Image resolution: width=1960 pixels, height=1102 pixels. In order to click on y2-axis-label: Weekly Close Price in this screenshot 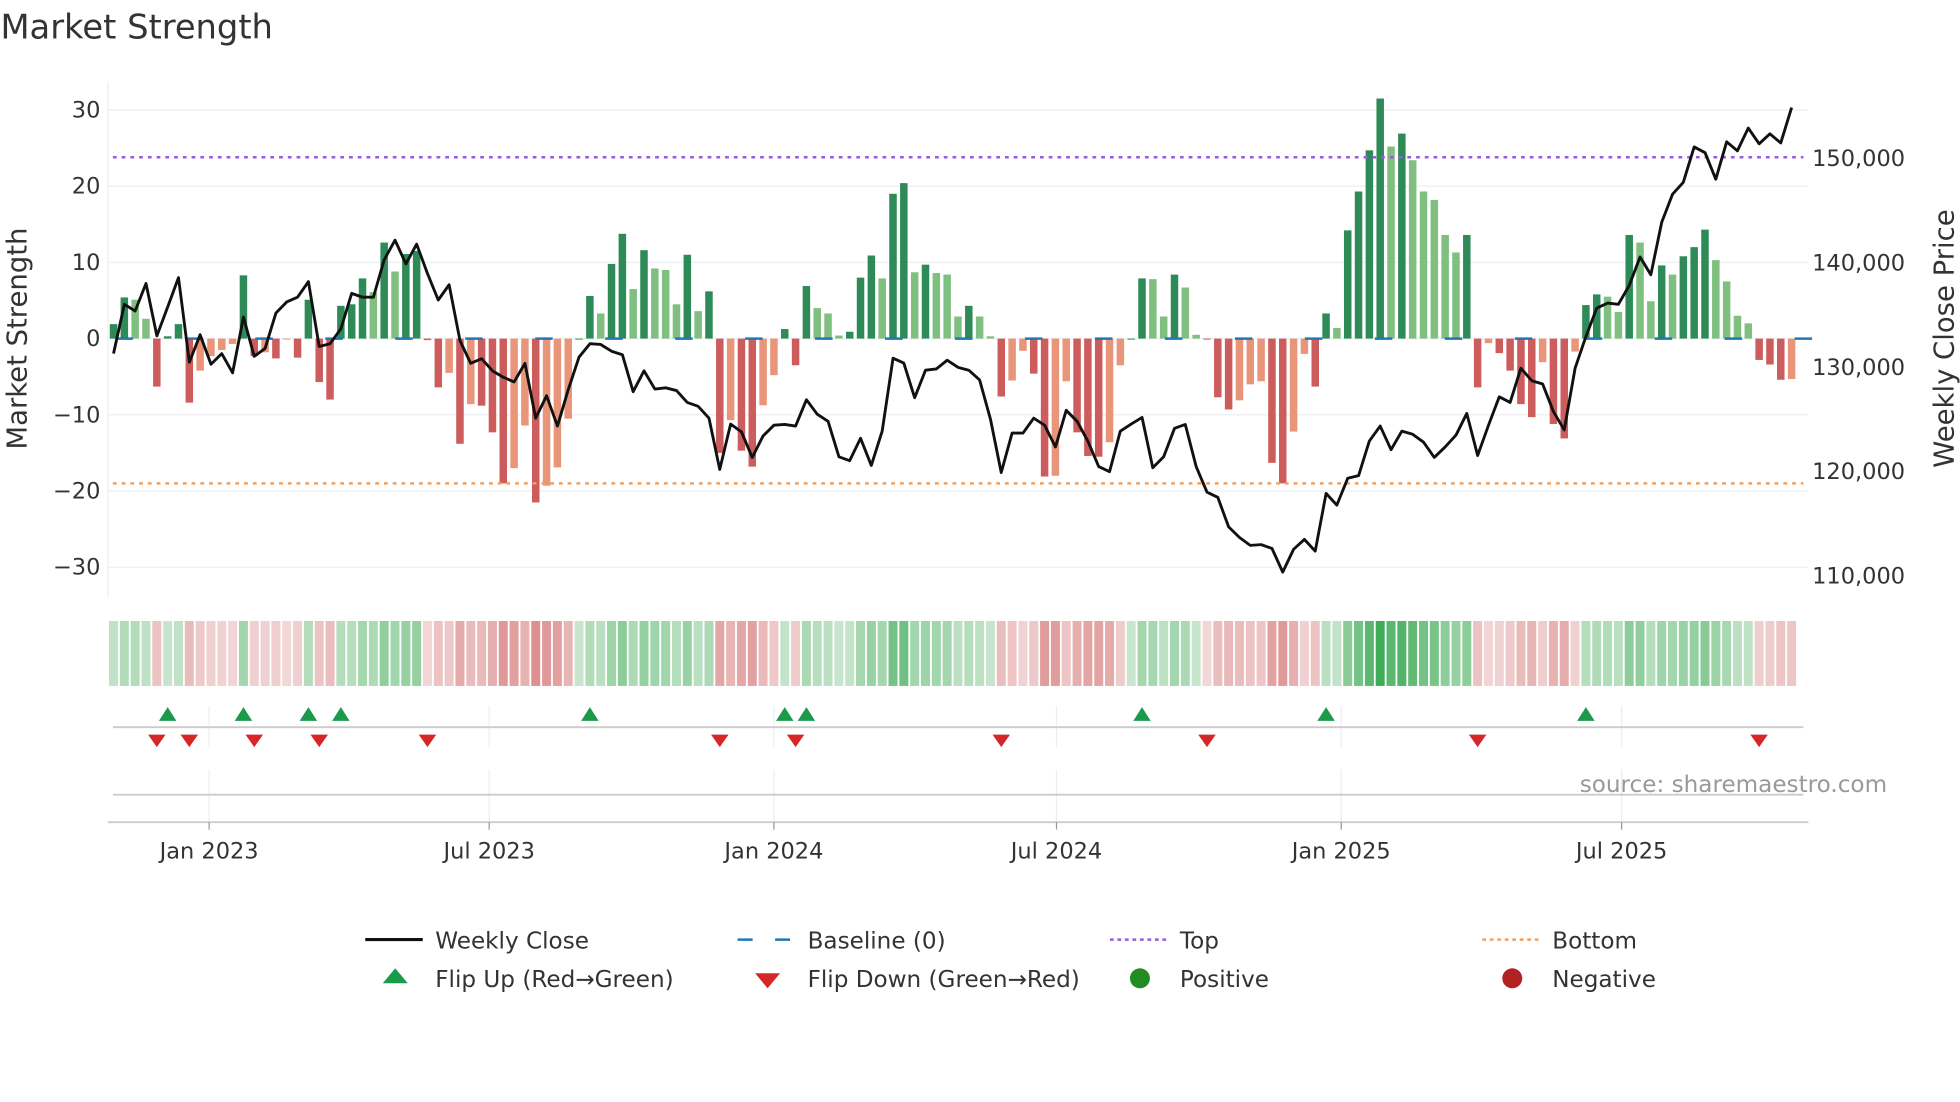, I will do `click(1944, 338)`.